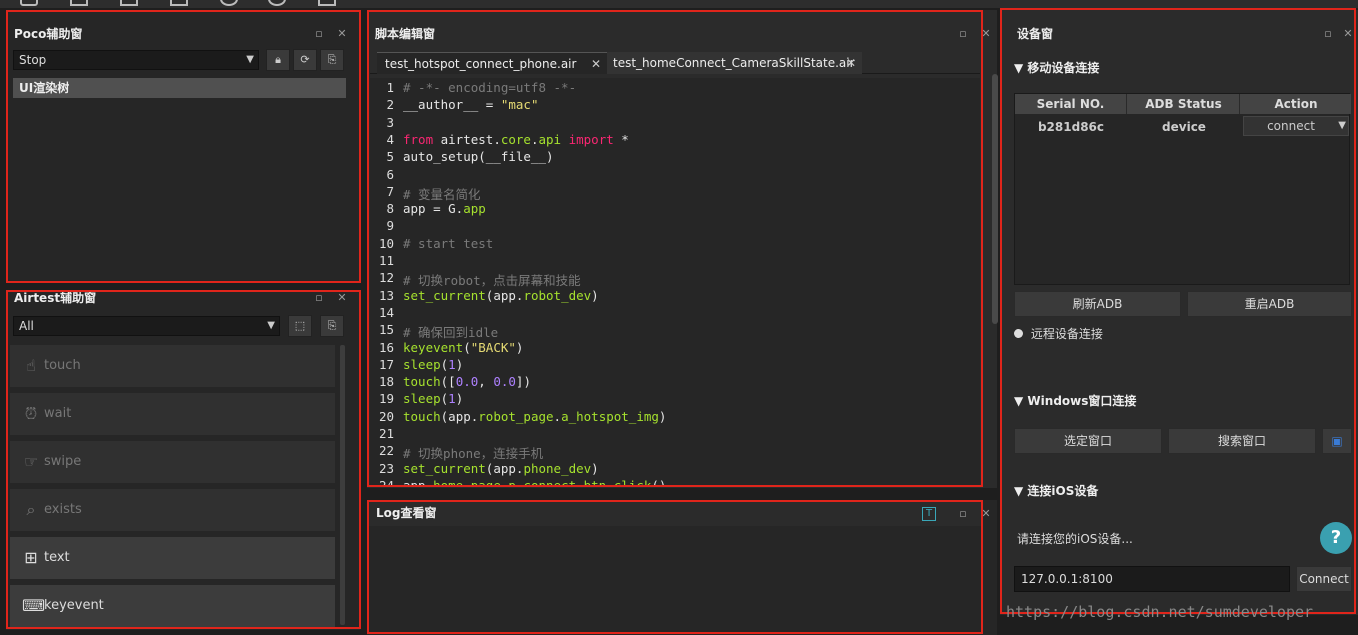 The height and width of the screenshot is (635, 1358). I want to click on code-line: set_current(app.robot_dev), so click(501, 295).